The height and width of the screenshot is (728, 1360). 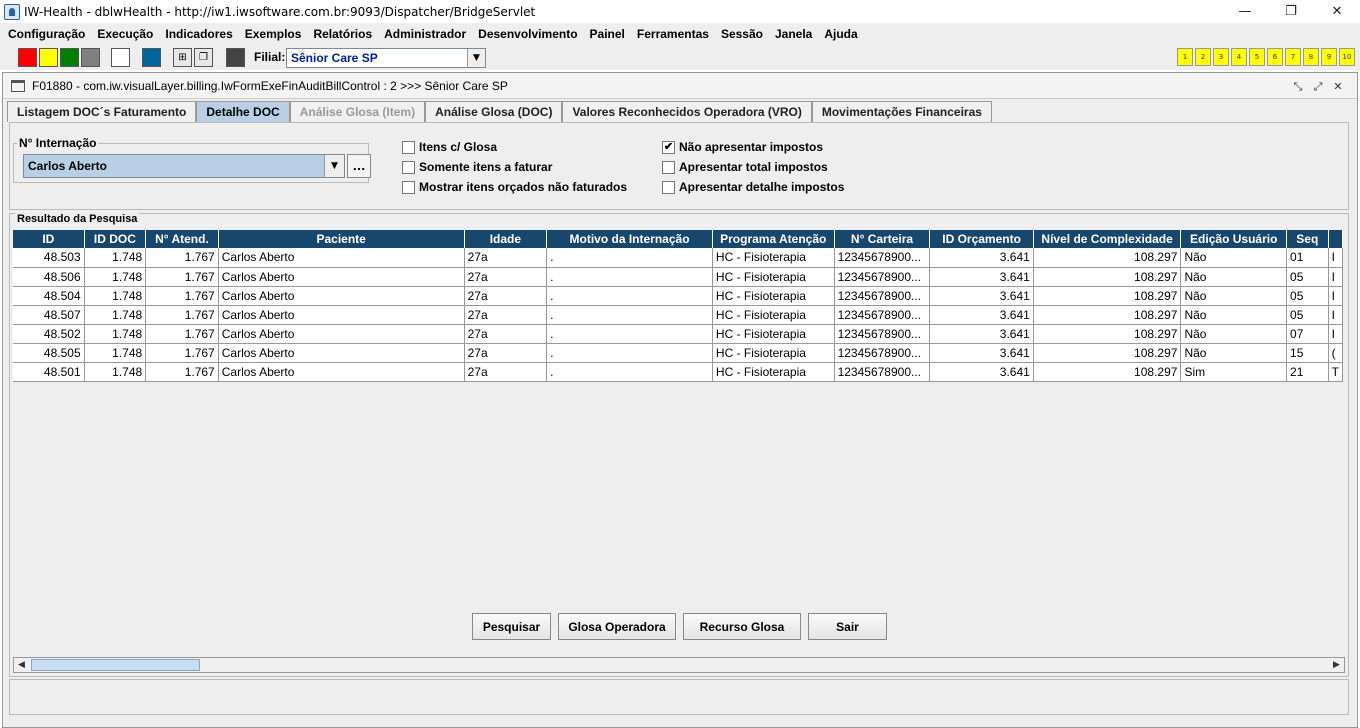 What do you see at coordinates (21, 665) in the screenshot?
I see `scroll-left-icon: ◀` at bounding box center [21, 665].